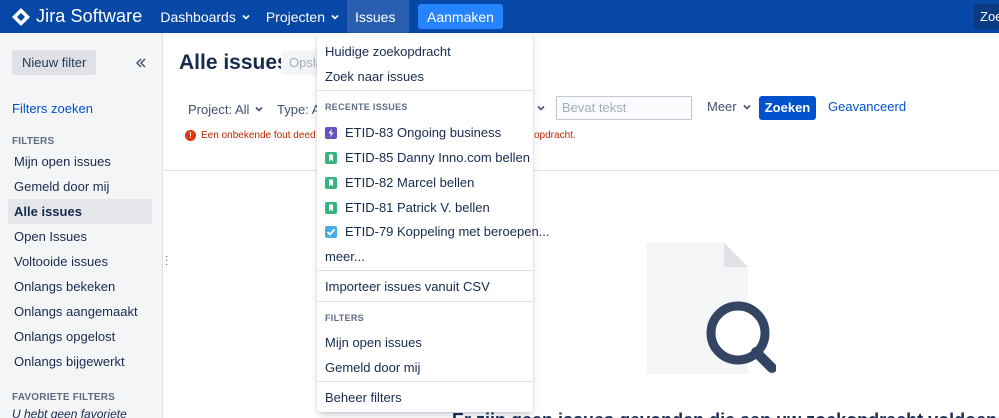 The width and height of the screenshot is (999, 418). Describe the element at coordinates (581, 170) in the screenshot. I see `divider` at that location.